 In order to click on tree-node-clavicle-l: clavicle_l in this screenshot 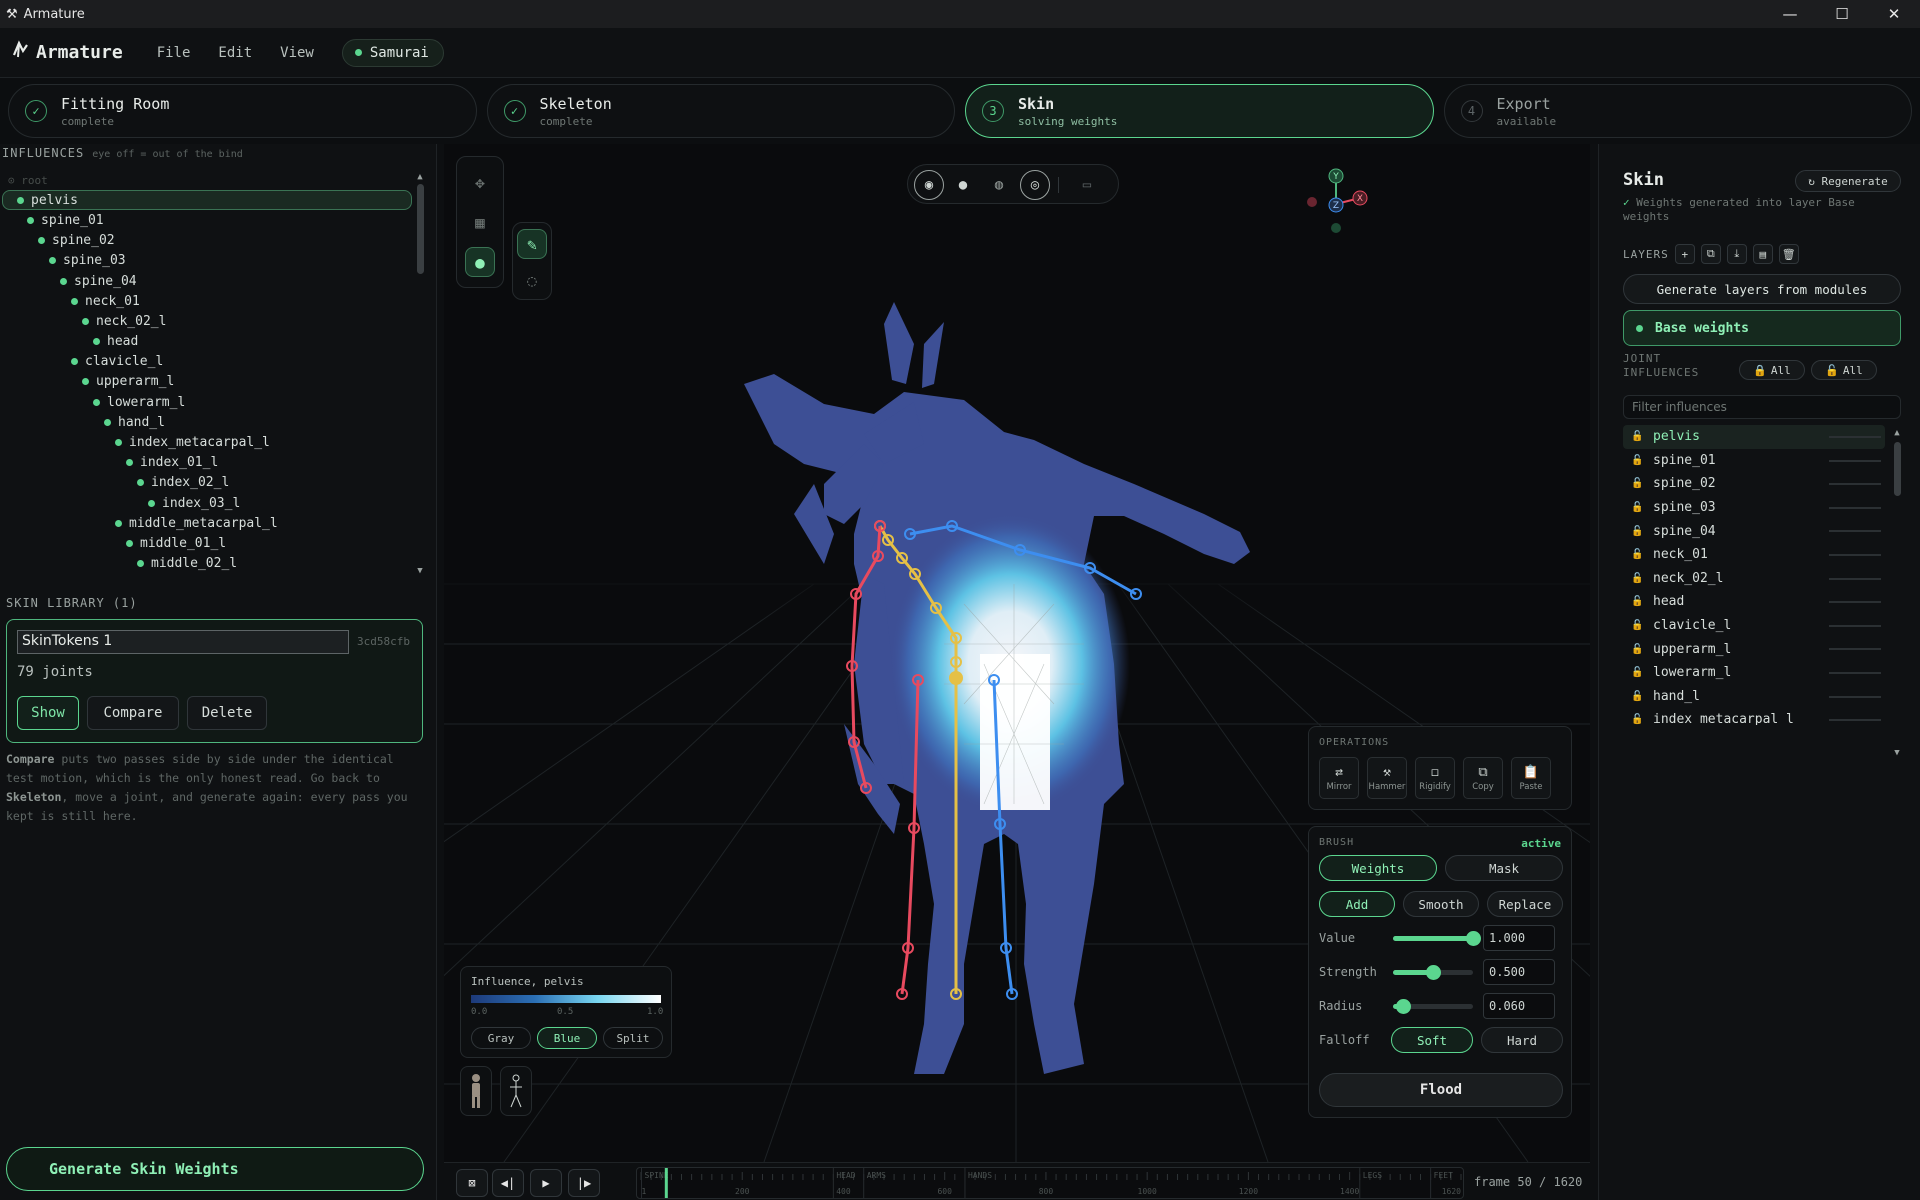, I will do `click(207, 362)`.